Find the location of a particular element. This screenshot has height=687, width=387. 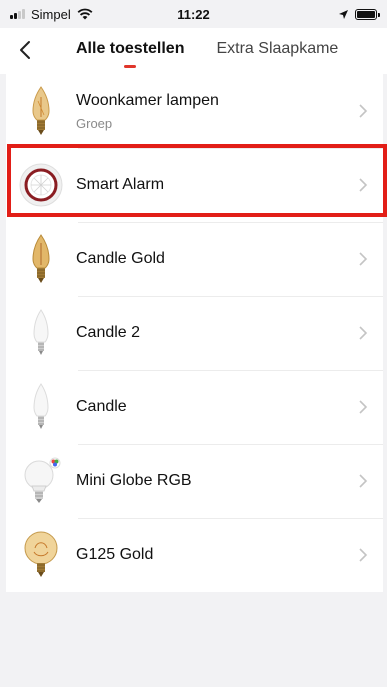

tab-all-devices: Alle toestellen is located at coordinates (130, 54).